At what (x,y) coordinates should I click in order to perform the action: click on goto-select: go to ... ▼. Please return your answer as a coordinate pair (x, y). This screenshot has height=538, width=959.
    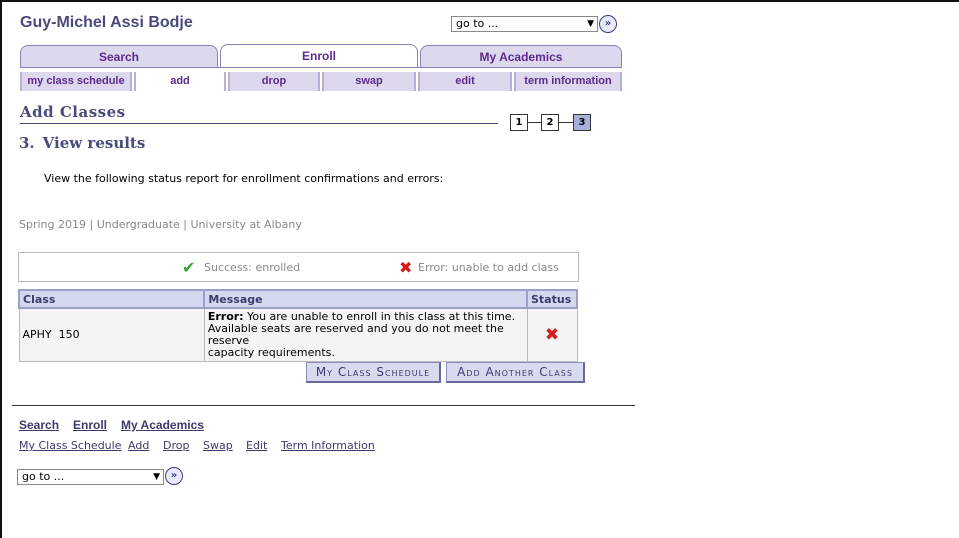
    Looking at the image, I should click on (524, 24).